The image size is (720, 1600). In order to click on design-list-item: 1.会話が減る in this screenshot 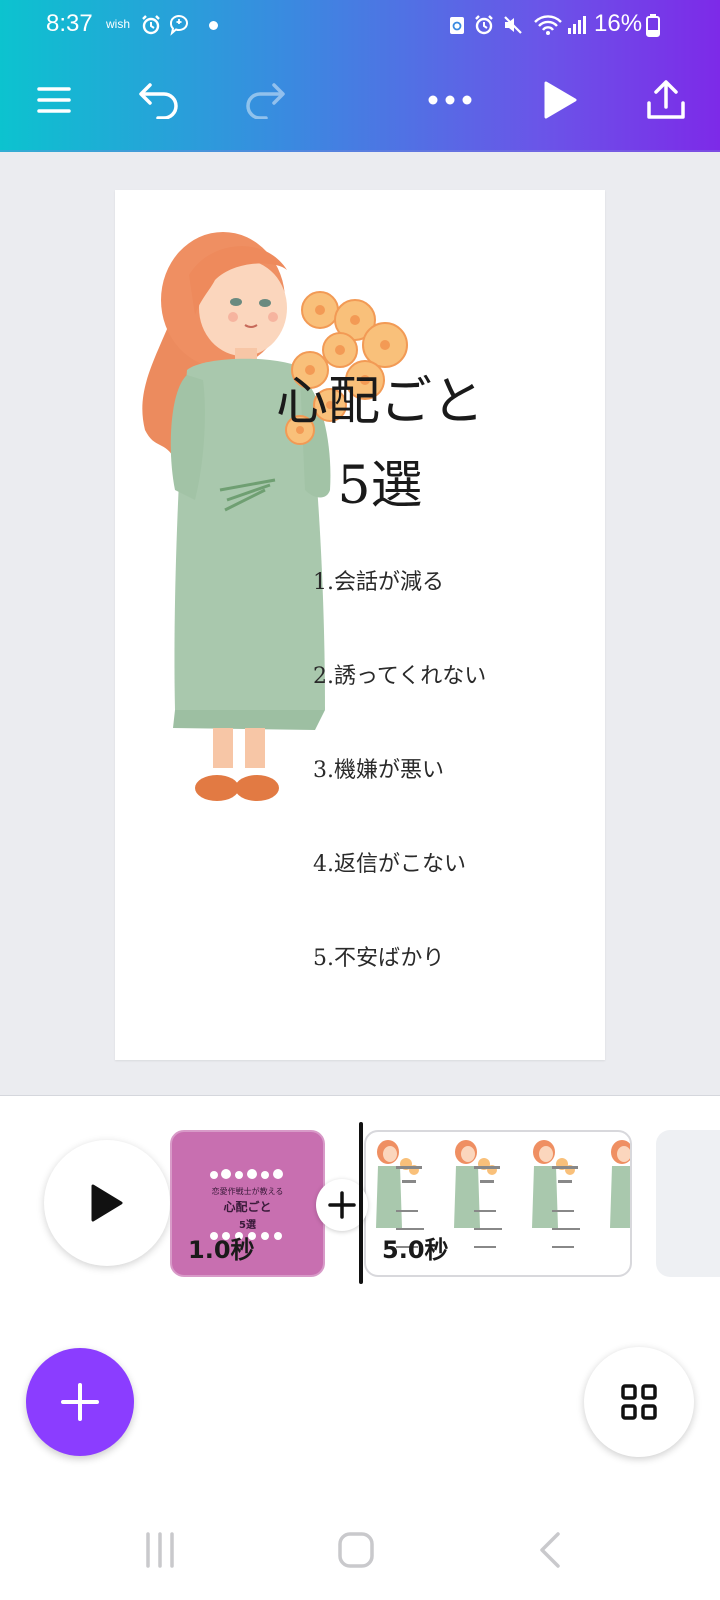, I will do `click(378, 580)`.